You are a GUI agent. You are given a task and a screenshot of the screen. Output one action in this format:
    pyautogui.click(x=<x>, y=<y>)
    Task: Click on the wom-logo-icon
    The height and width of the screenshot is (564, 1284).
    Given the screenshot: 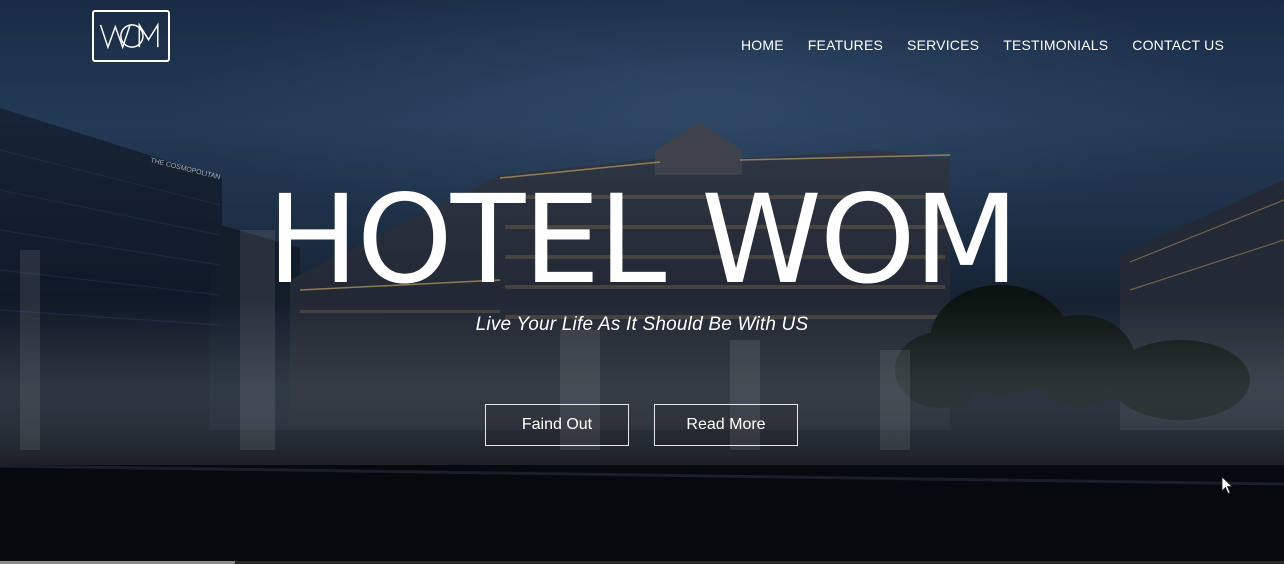 What is the action you would take?
    pyautogui.click(x=129, y=36)
    